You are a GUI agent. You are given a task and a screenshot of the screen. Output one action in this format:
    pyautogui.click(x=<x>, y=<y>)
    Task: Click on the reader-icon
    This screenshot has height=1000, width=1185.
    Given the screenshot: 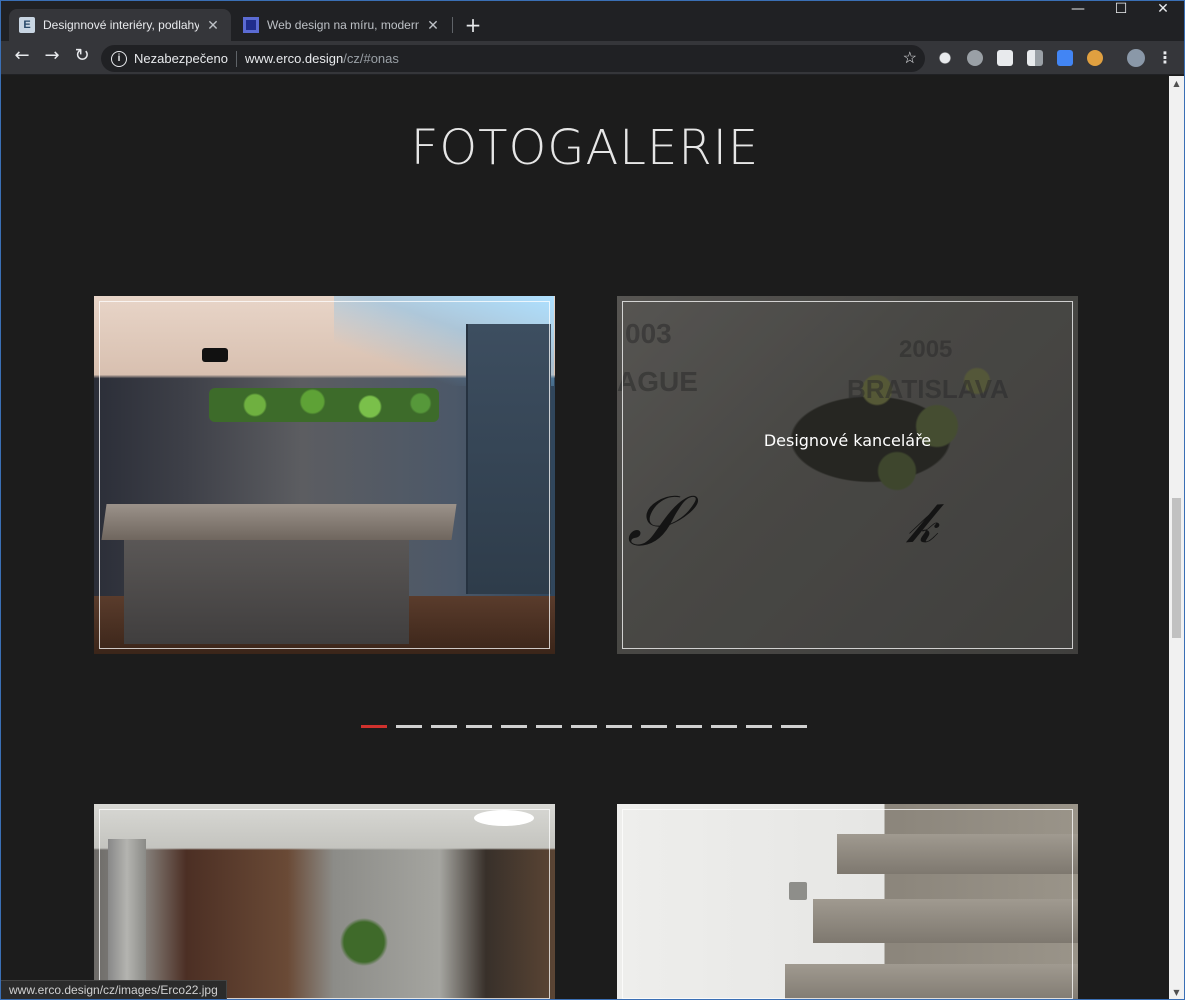 What is the action you would take?
    pyautogui.click(x=1035, y=58)
    